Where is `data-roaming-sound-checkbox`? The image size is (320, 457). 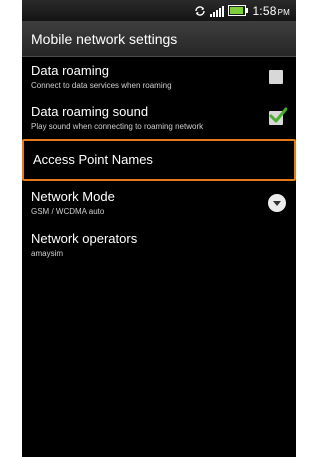 data-roaming-sound-checkbox is located at coordinates (278, 116).